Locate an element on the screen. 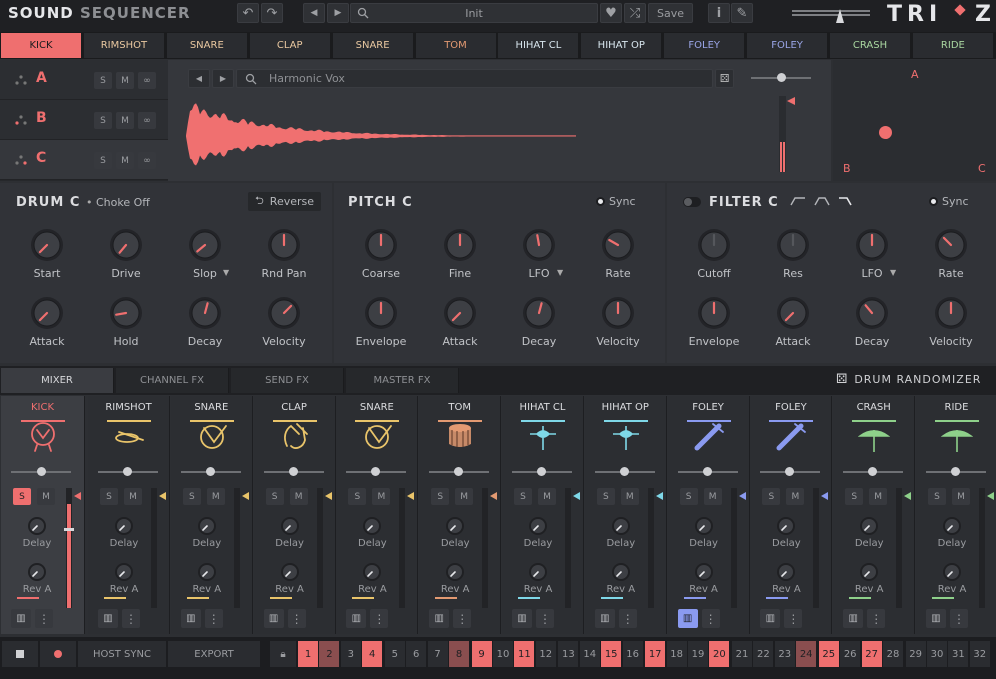  prev-sample-button: ◀ is located at coordinates (199, 78).